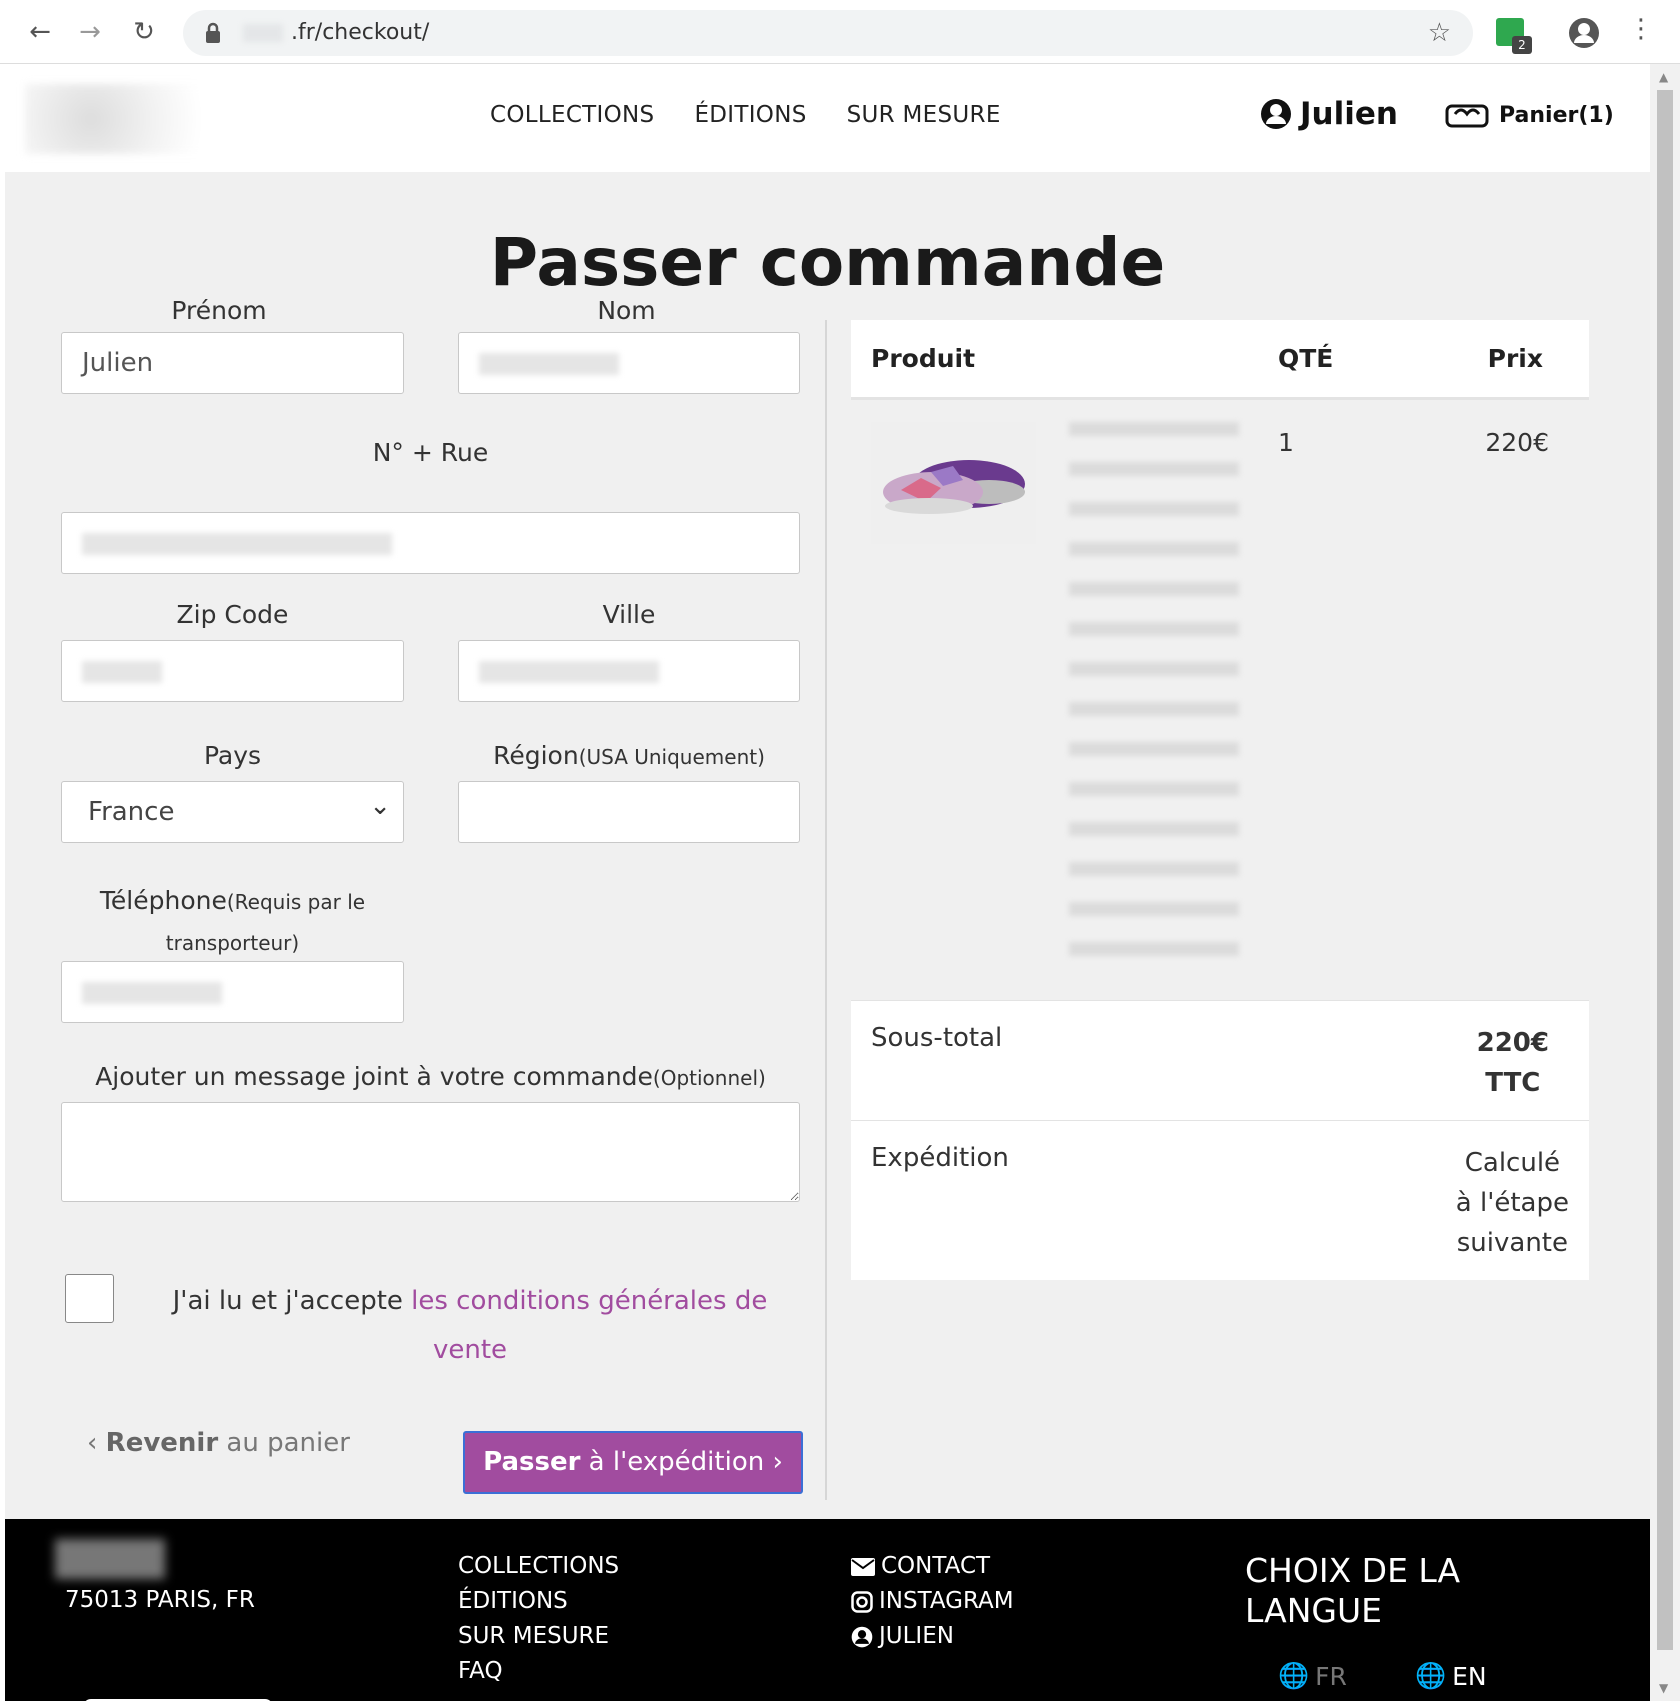  What do you see at coordinates (1641, 29) in the screenshot?
I see `kebab-menu-icon: ⋮` at bounding box center [1641, 29].